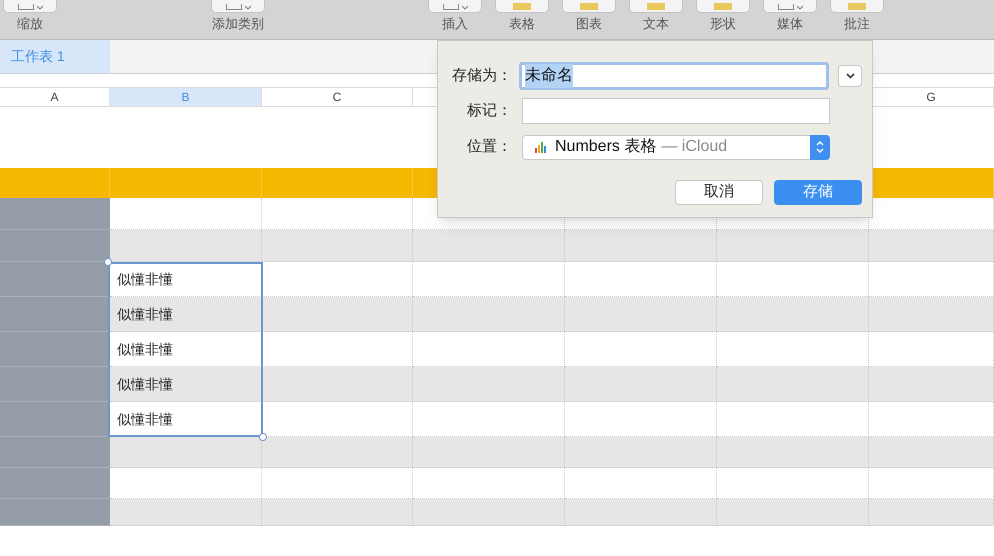 This screenshot has height=556, width=994. Describe the element at coordinates (455, 24) in the screenshot. I see `toolbar-label: 插入` at that location.